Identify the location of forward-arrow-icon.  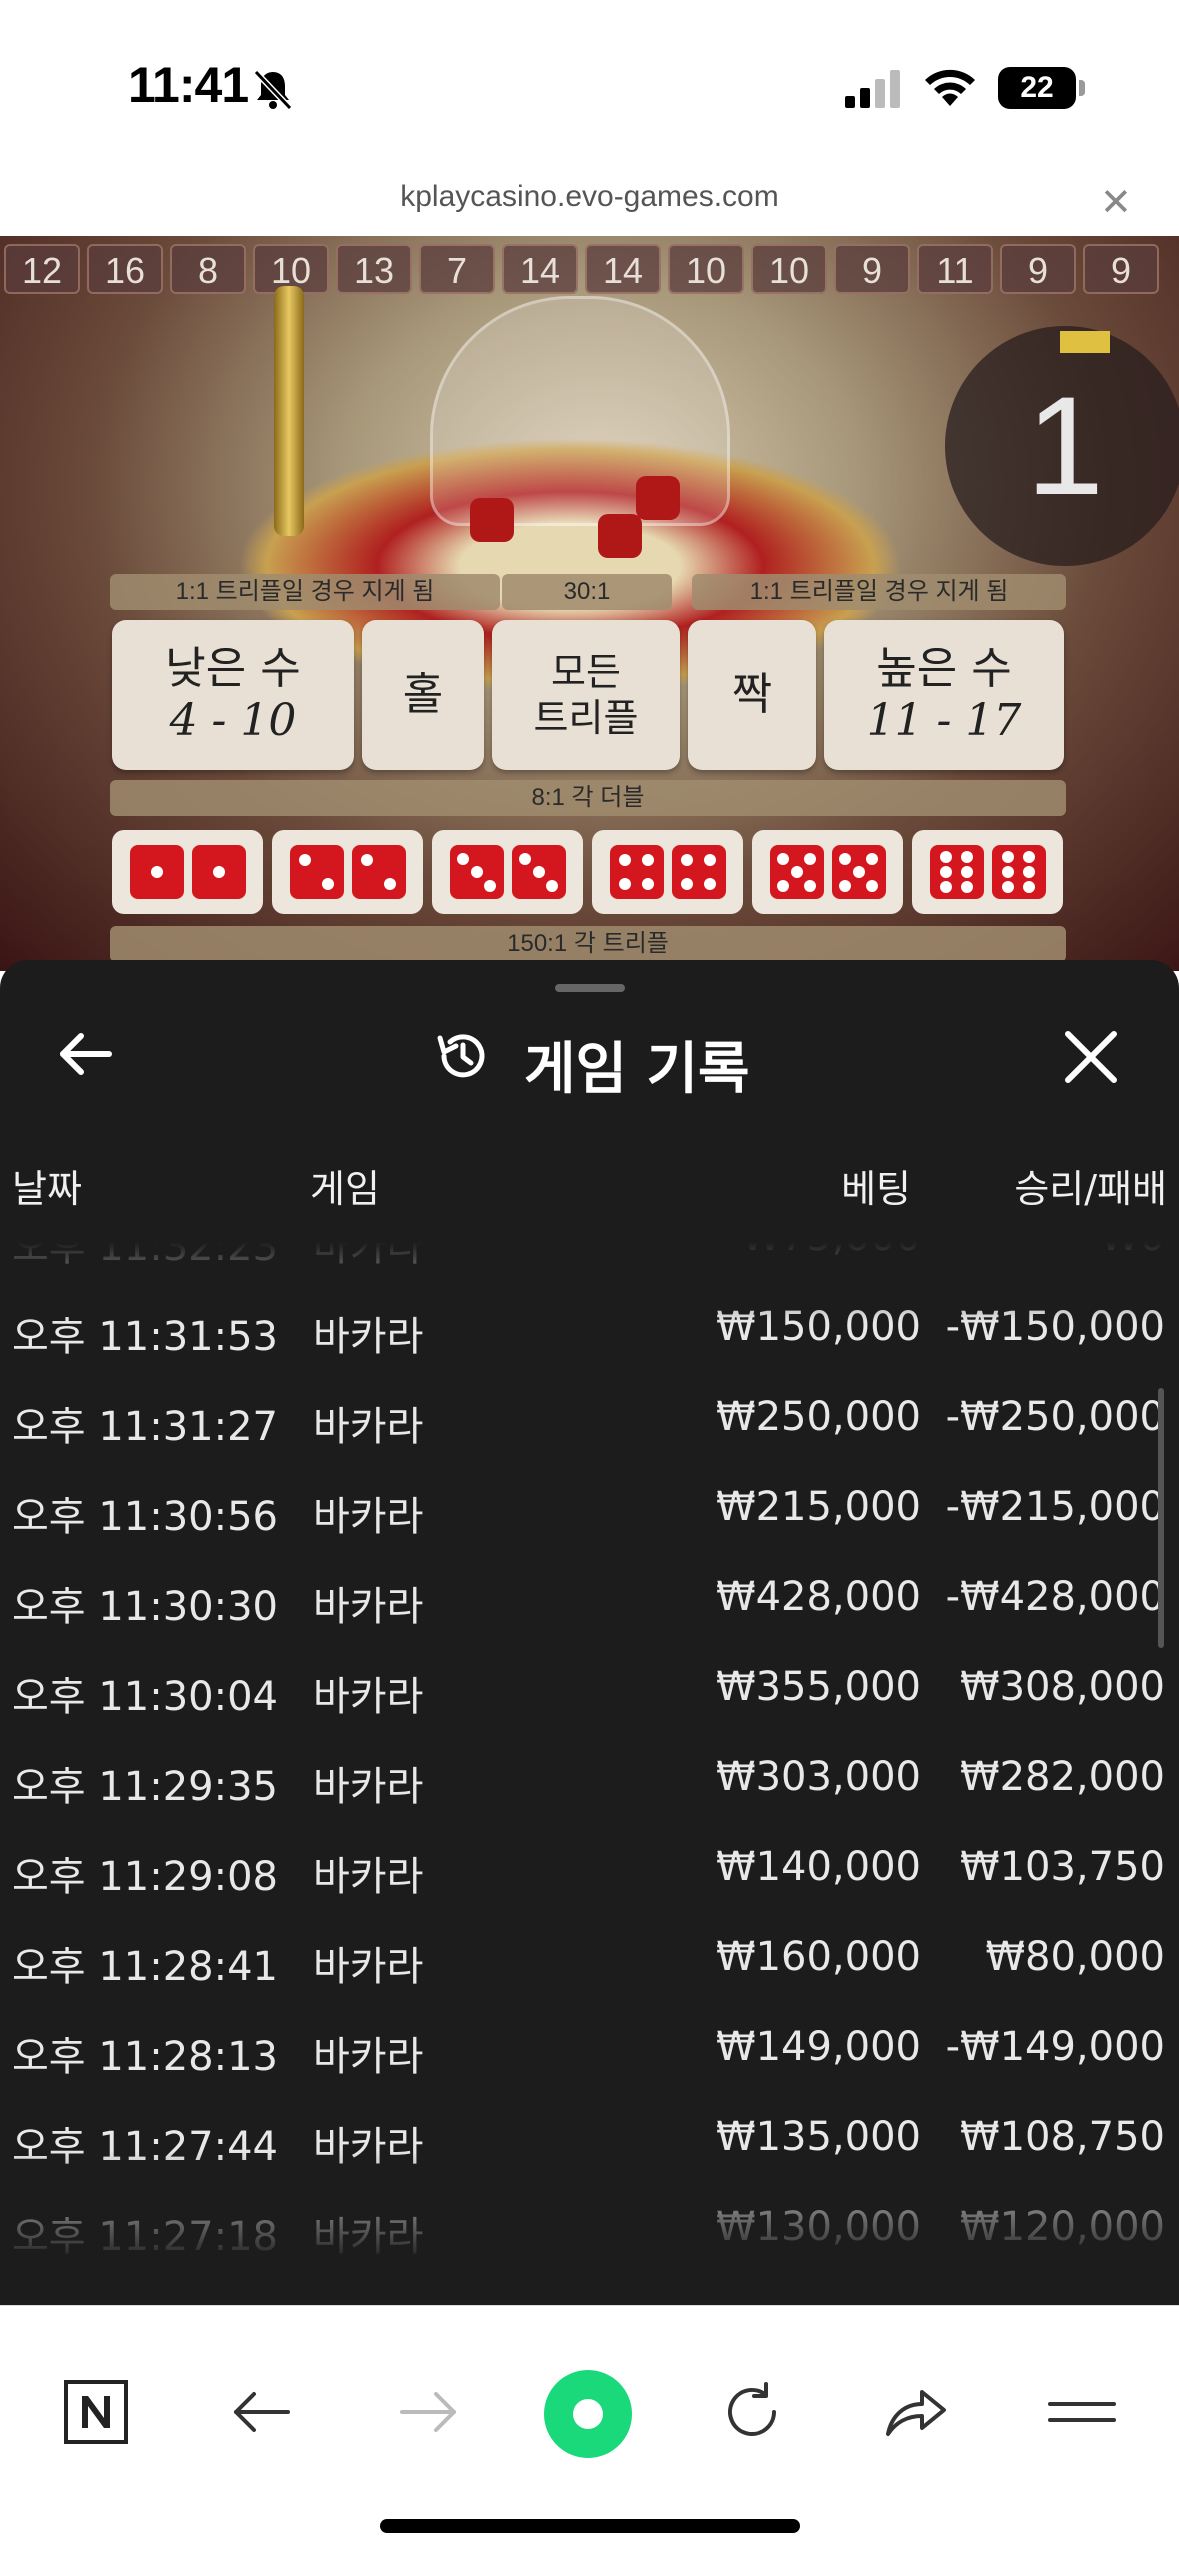
(428, 2412).